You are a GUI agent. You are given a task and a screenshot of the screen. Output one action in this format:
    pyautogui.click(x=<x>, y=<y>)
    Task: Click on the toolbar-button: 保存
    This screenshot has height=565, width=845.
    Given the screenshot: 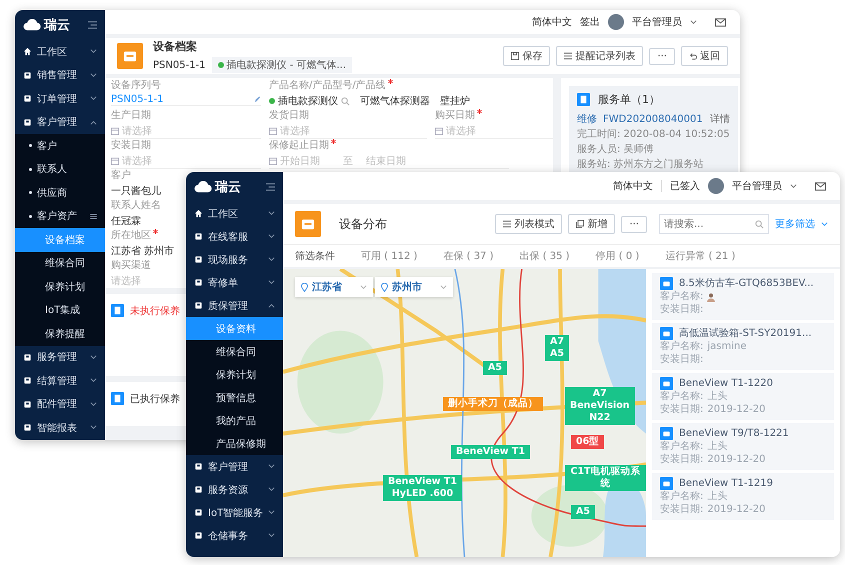 What is the action you would take?
    pyautogui.click(x=526, y=56)
    